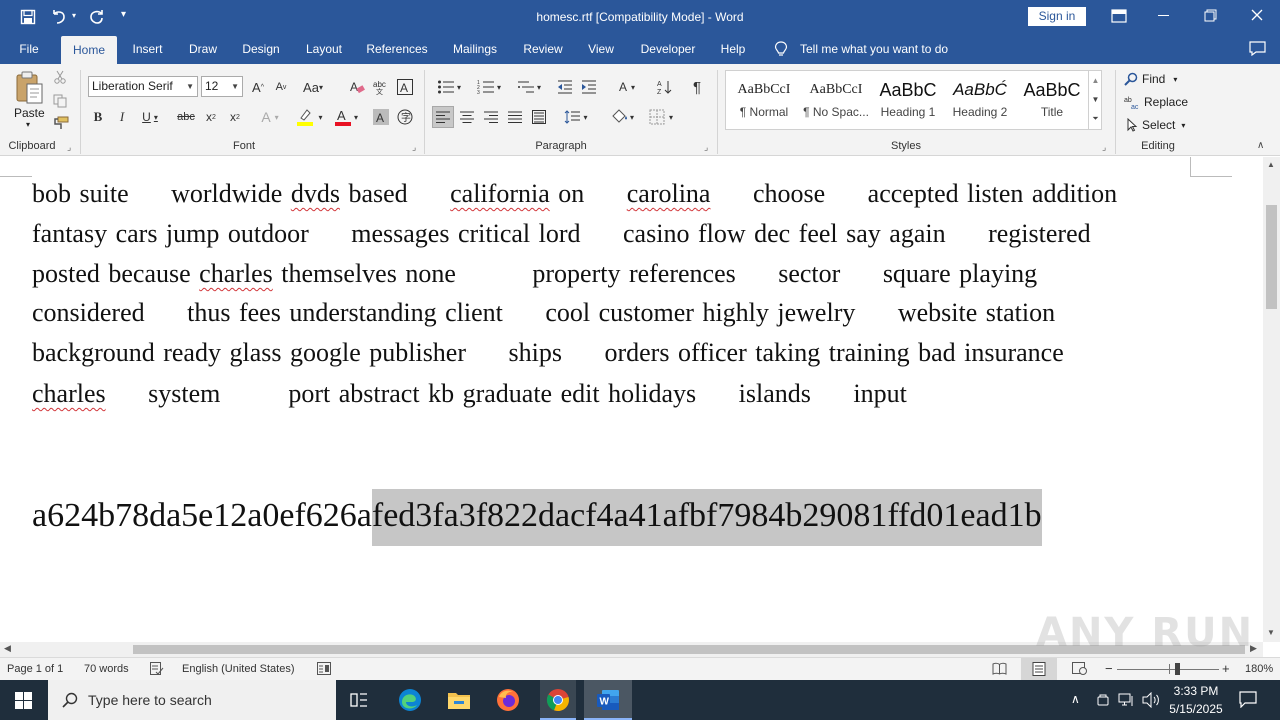 Image resolution: width=1280 pixels, height=720 pixels. I want to click on vertical-scroll-thumb, so click(1271, 257).